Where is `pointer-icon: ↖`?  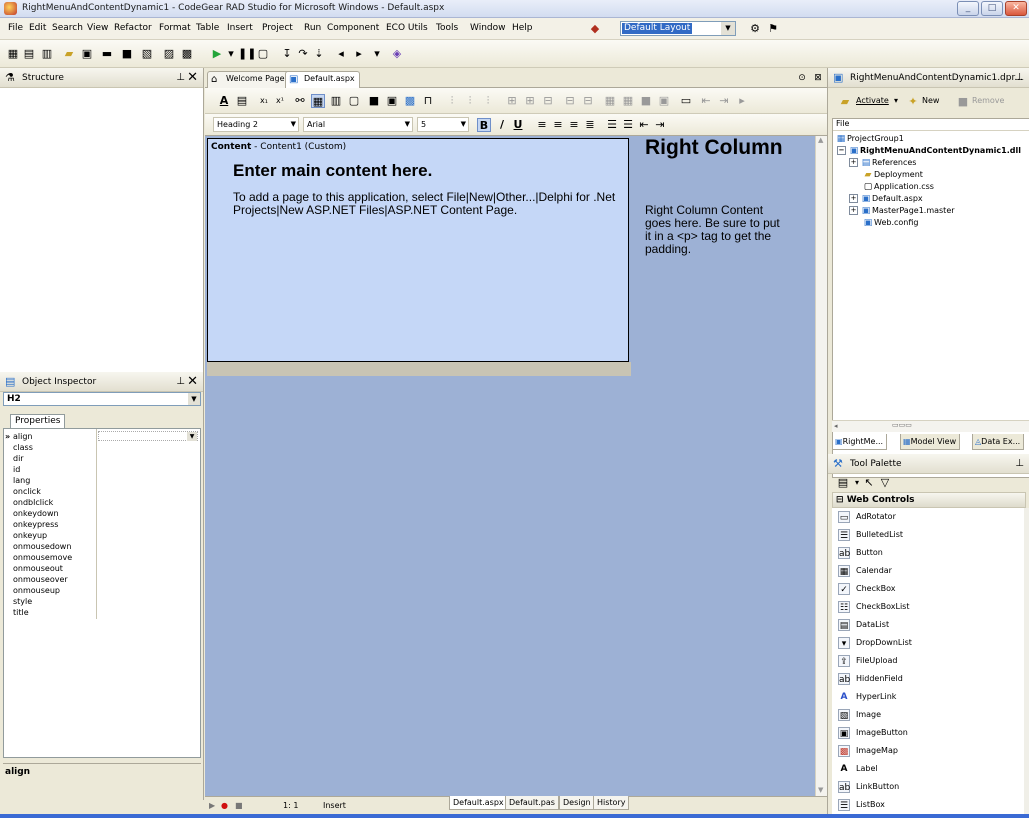 pointer-icon: ↖ is located at coordinates (869, 483).